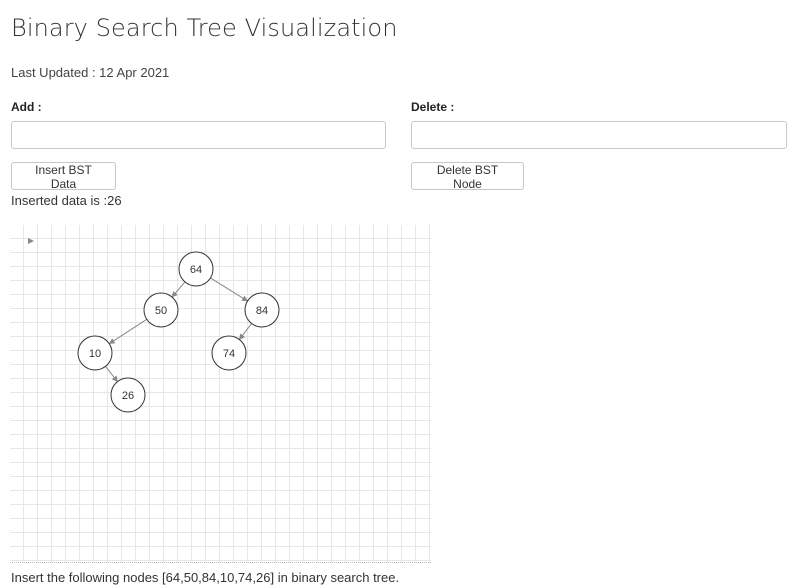 This screenshot has height=587, width=800. I want to click on tree-node-10: 10, so click(95, 353).